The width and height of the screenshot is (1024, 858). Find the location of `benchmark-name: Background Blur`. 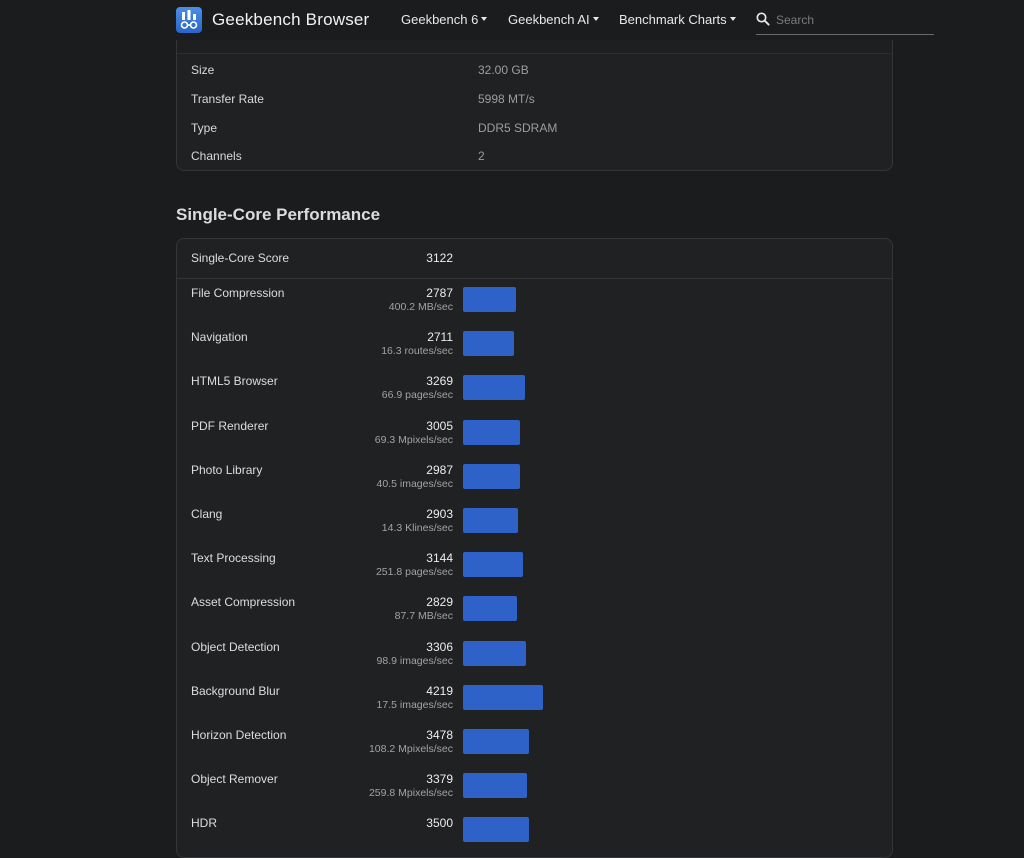

benchmark-name: Background Blur is located at coordinates (235, 690).